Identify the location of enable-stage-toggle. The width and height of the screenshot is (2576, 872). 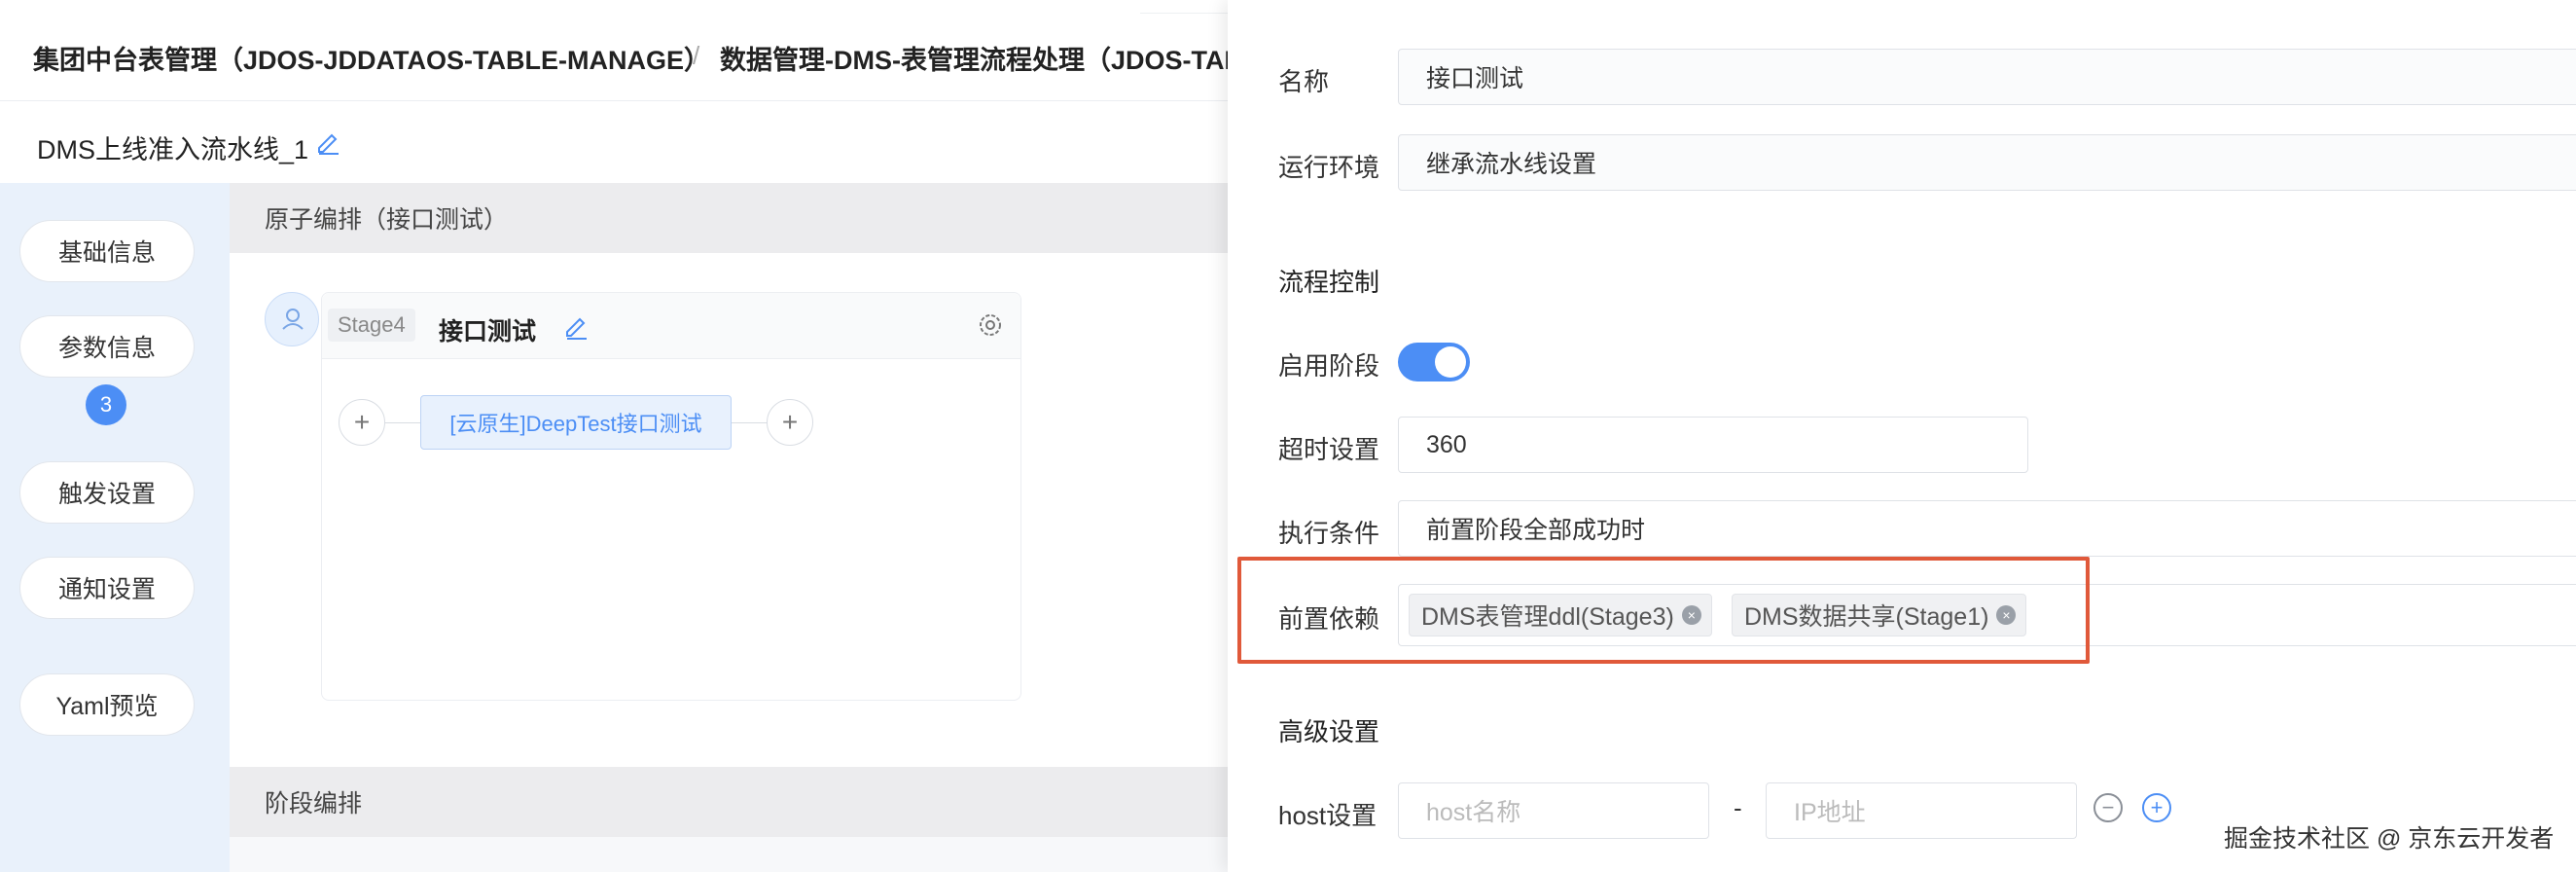
(1434, 362).